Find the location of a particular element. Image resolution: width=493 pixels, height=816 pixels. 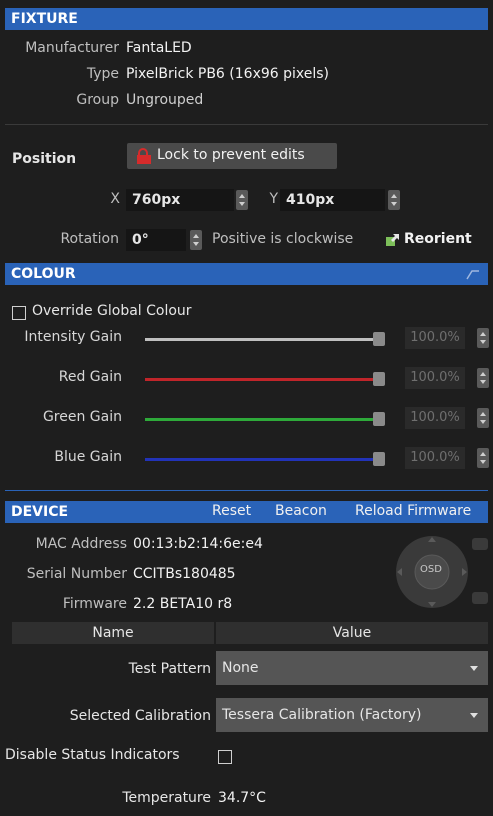

y-label: Y is located at coordinates (273, 199).